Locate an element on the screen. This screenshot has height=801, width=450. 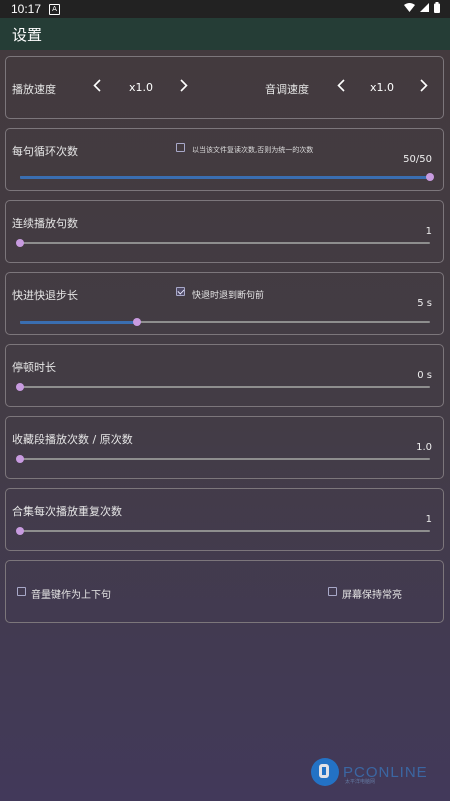
seek-step-value: 5 s is located at coordinates (424, 303).